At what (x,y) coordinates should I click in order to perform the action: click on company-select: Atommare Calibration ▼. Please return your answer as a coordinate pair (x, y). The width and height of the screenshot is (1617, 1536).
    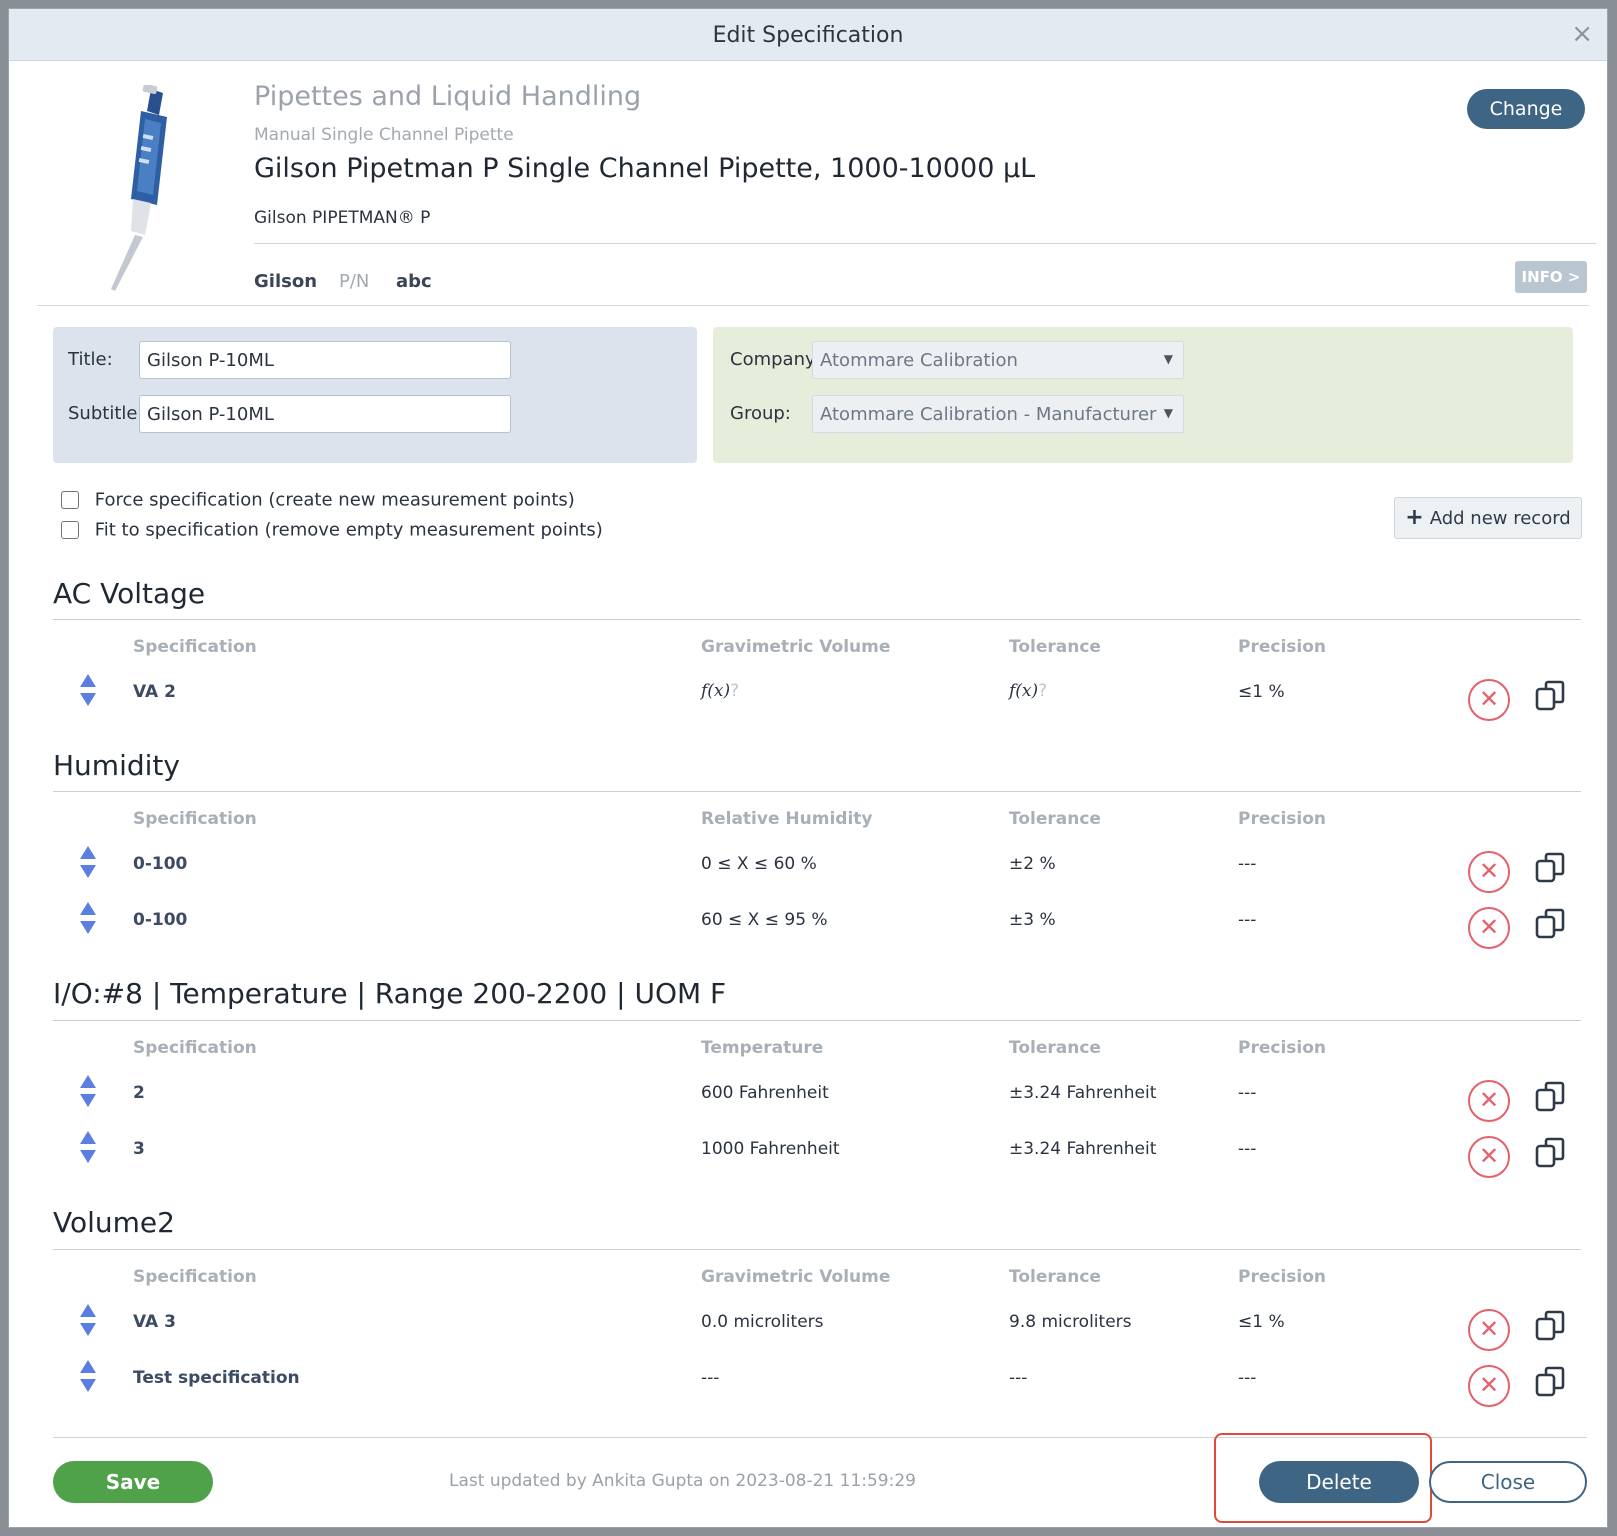
    Looking at the image, I should click on (998, 360).